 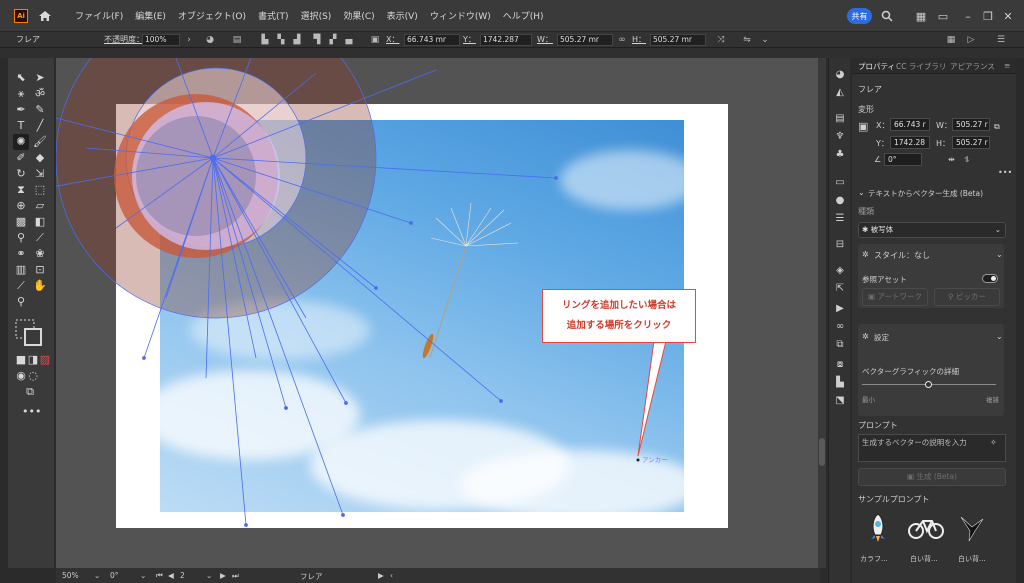 I want to click on slice-tool-icon: ⟋, so click(x=21, y=286).